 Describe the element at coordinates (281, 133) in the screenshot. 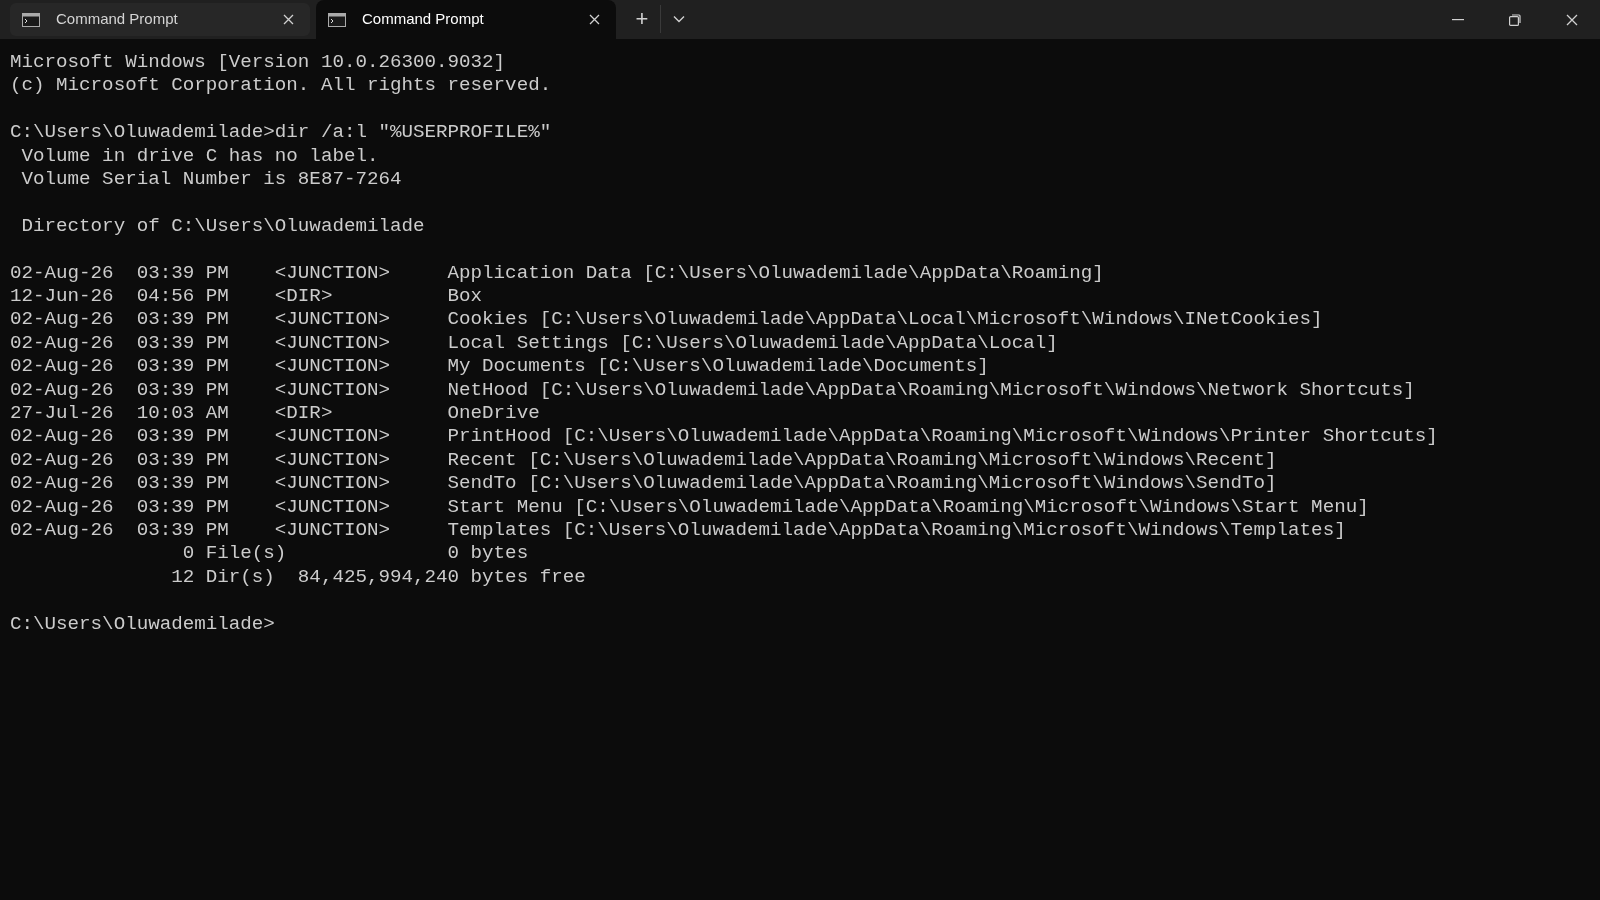

I see `console-line: C:\Users\Oluwademilade>dir /a:l "%USERPROFILE%"` at that location.